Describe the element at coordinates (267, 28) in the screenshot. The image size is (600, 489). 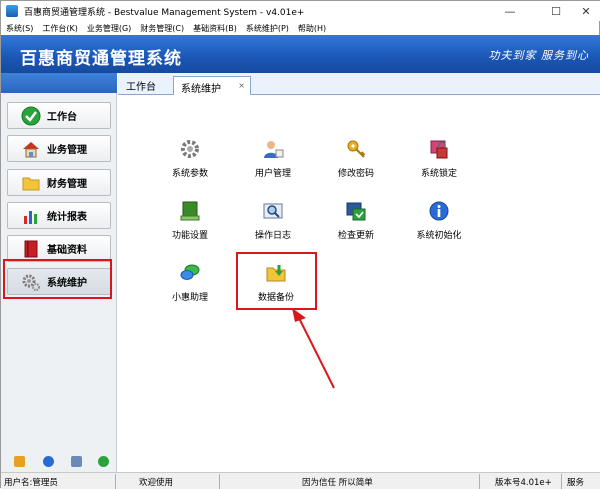
I see `menu-maintenance: 系统维护(P)` at that location.